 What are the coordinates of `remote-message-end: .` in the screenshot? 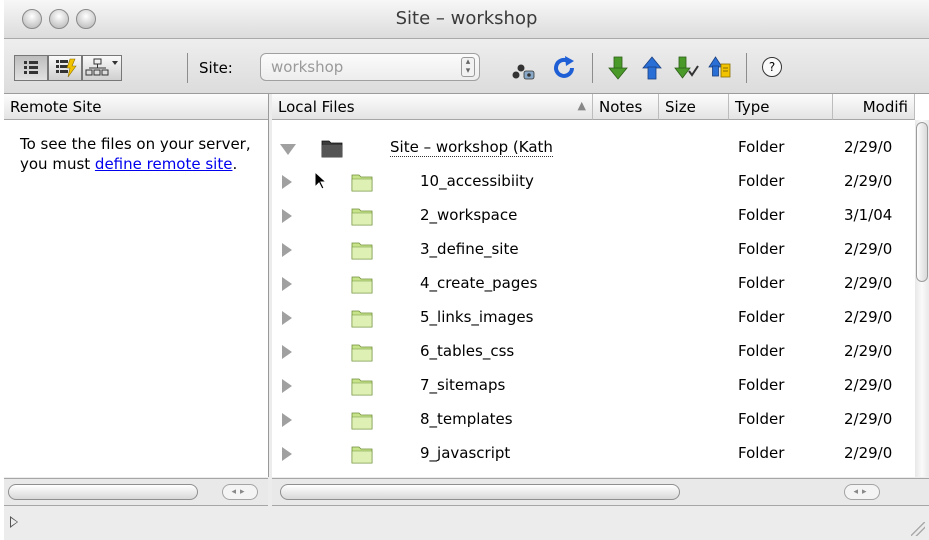 It's located at (235, 164).